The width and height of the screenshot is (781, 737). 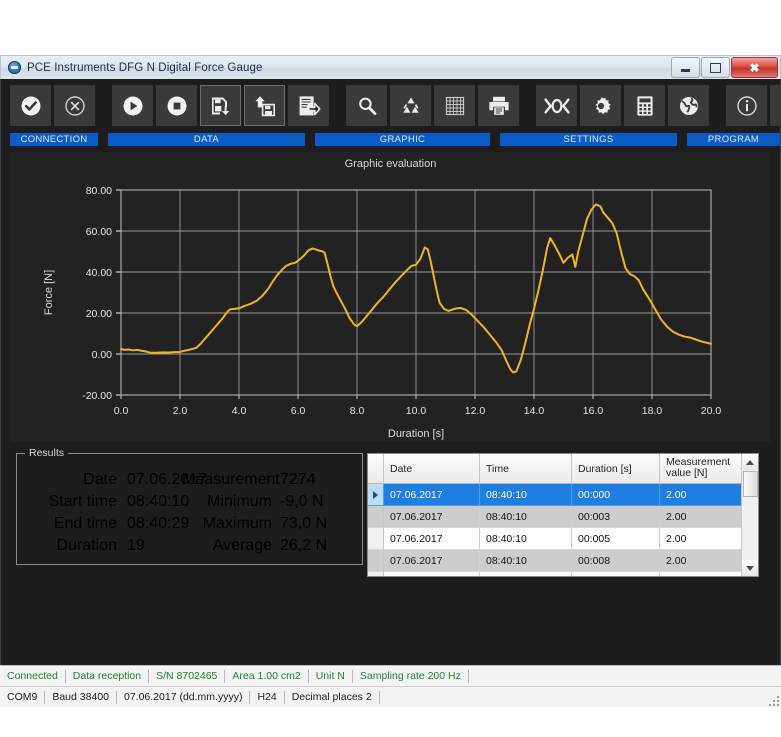 I want to click on scroll-down-button, so click(x=750, y=568).